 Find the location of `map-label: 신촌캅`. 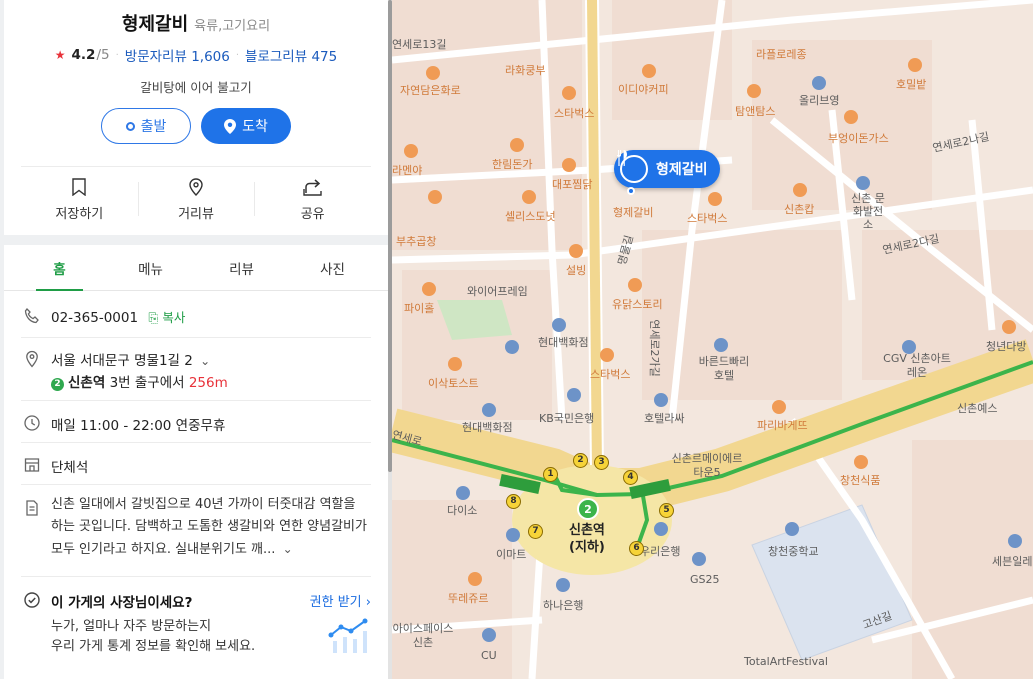

map-label: 신촌캅 is located at coordinates (799, 209).